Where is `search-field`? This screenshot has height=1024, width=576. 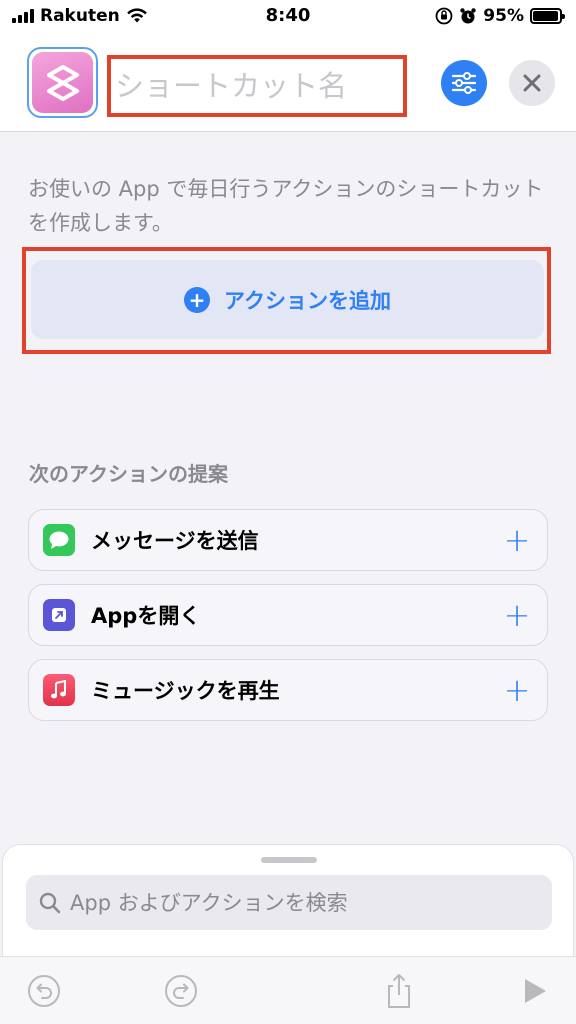
search-field is located at coordinates (289, 902).